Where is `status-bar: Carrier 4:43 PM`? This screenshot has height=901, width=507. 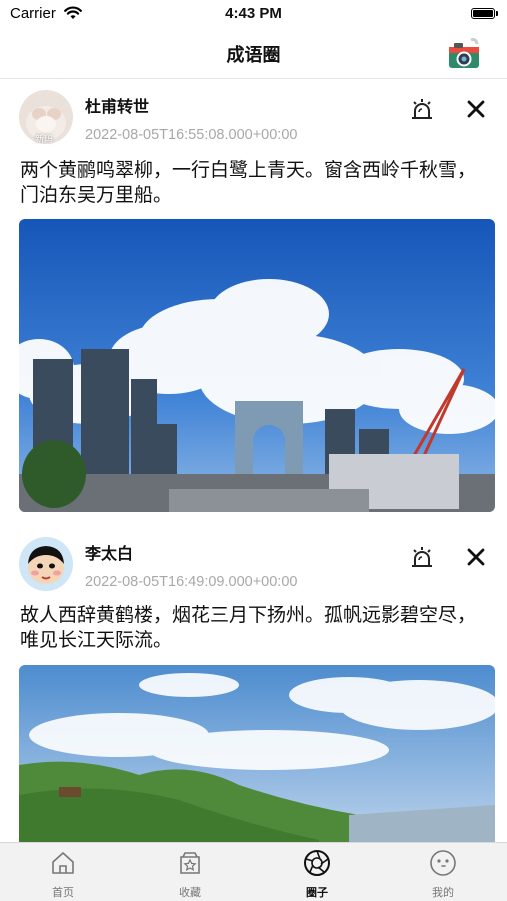 status-bar: Carrier 4:43 PM is located at coordinates (253, 14).